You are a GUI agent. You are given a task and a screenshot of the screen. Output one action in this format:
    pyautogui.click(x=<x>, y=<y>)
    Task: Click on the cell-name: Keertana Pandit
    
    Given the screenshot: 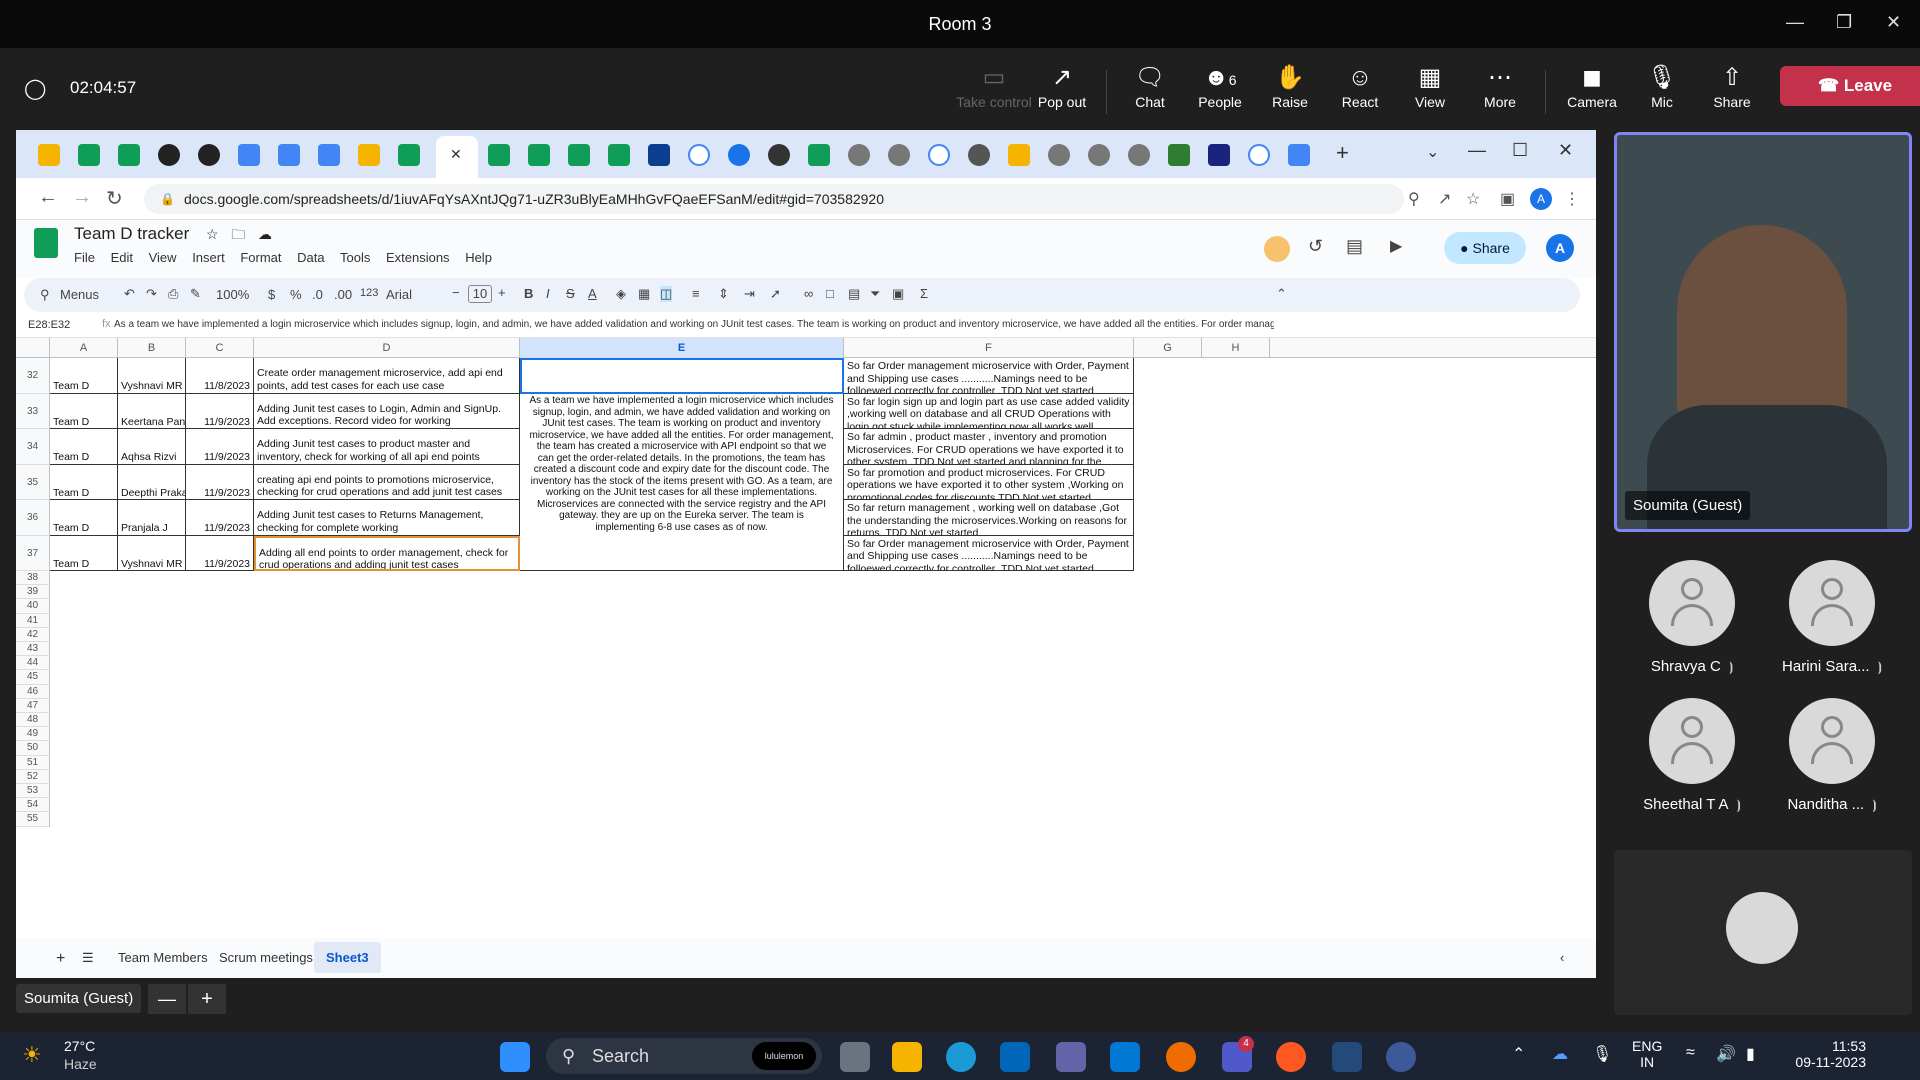 What is the action you would take?
    pyautogui.click(x=152, y=411)
    